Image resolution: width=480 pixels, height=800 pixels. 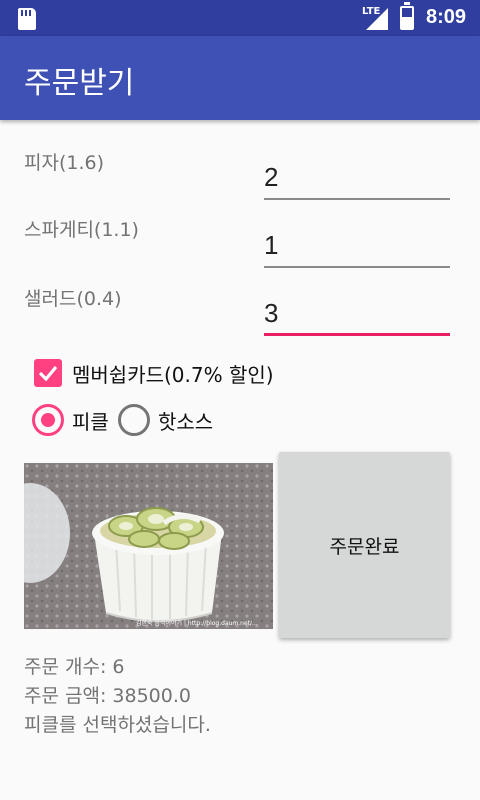 What do you see at coordinates (134, 420) in the screenshot?
I see `hot-sauce-radio` at bounding box center [134, 420].